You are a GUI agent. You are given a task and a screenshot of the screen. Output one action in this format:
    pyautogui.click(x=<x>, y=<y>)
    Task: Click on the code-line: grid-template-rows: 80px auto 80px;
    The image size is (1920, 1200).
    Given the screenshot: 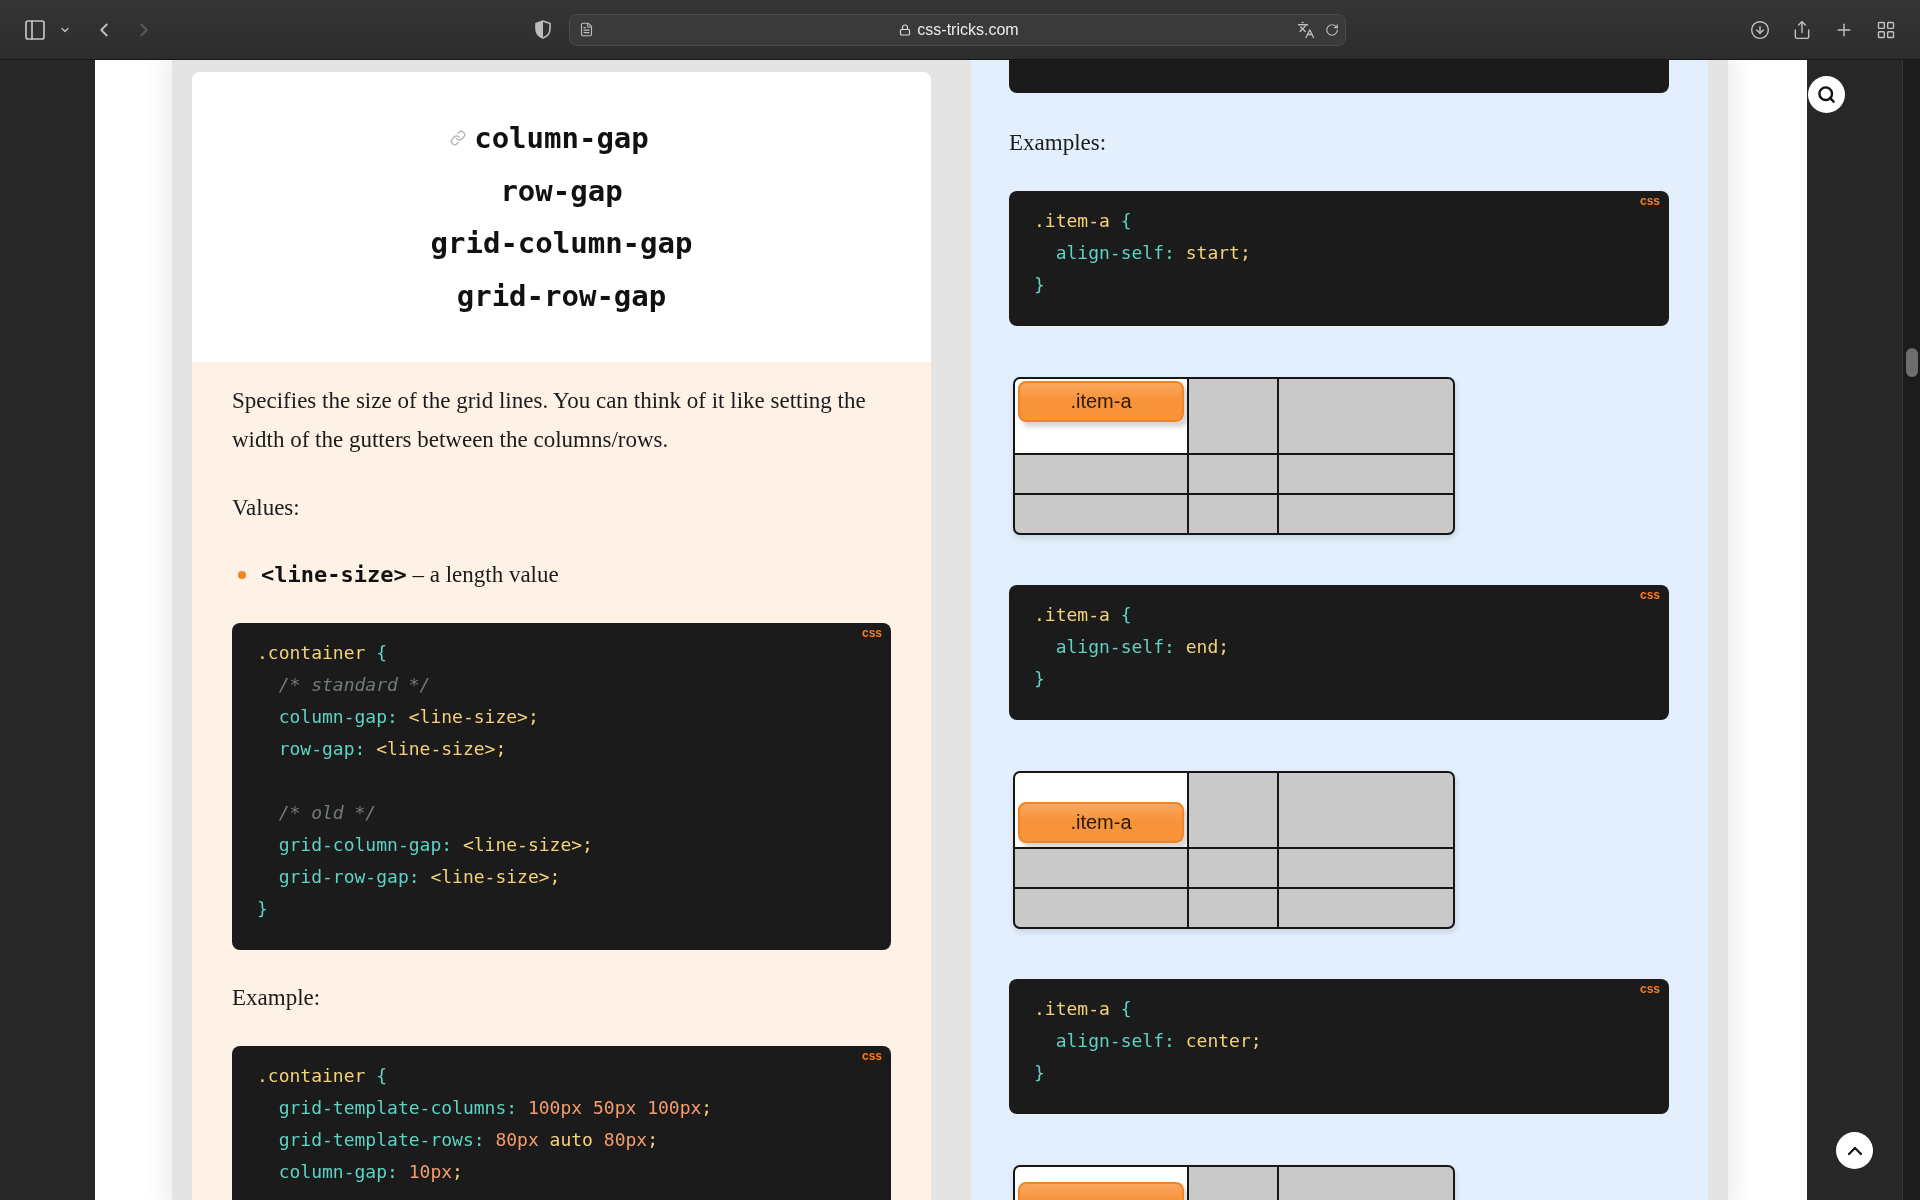 What is the action you would take?
    pyautogui.click(x=468, y=1139)
    